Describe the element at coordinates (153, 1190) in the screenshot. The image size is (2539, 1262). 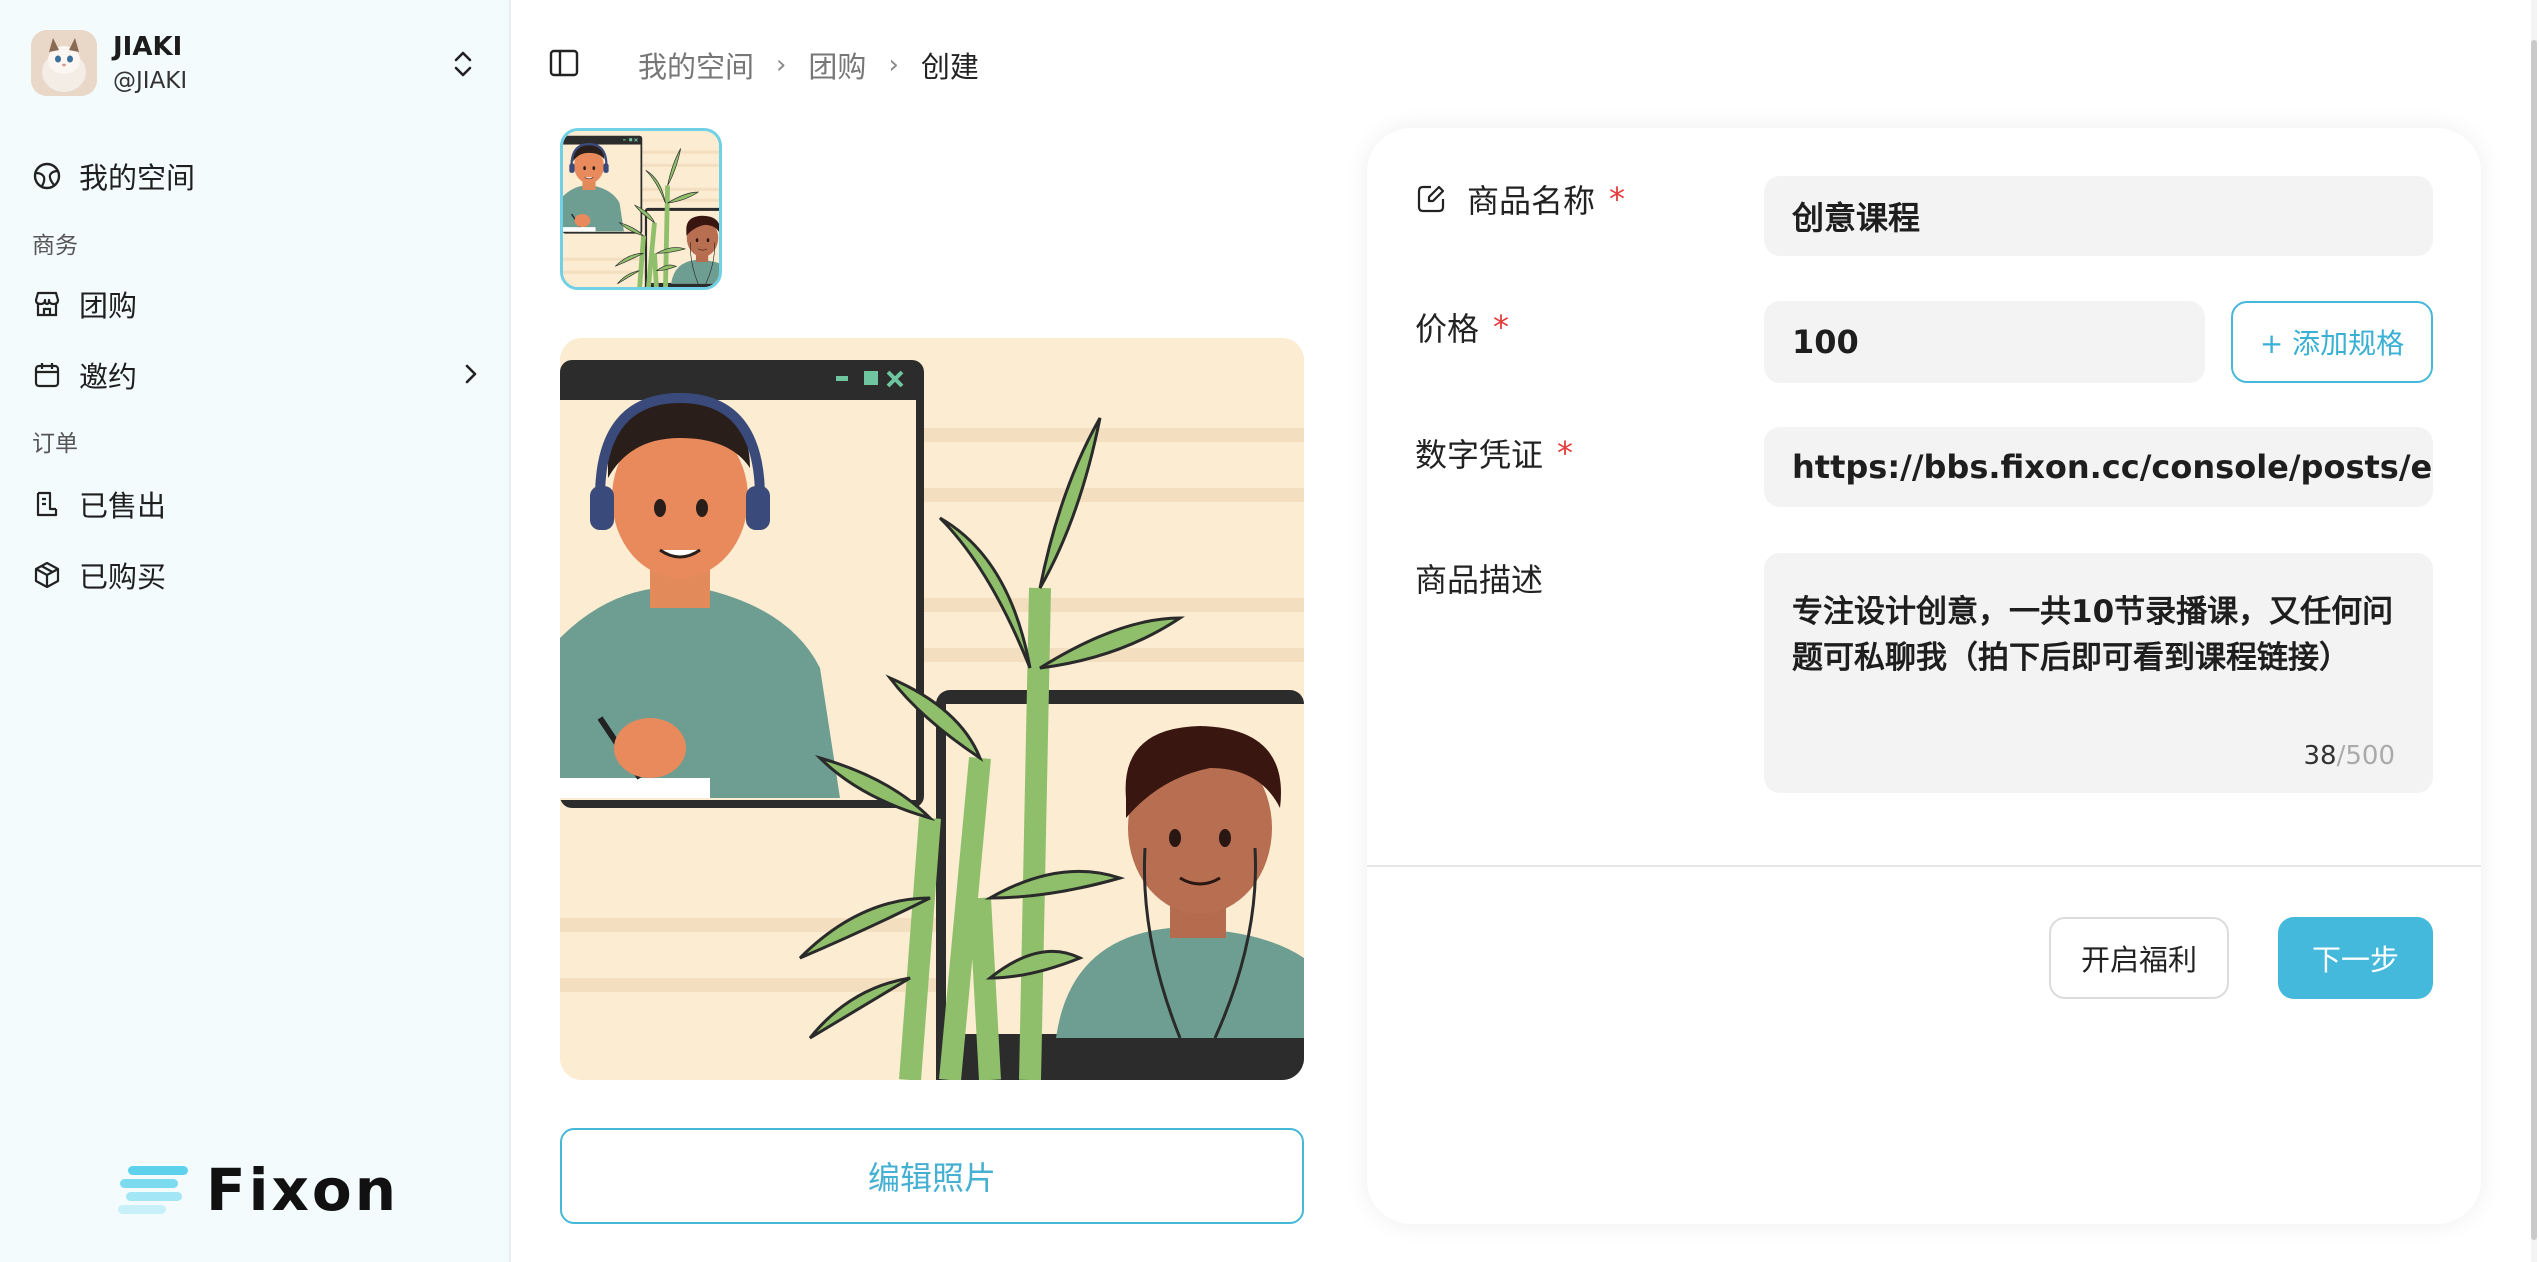
I see `brand-mark-icon` at that location.